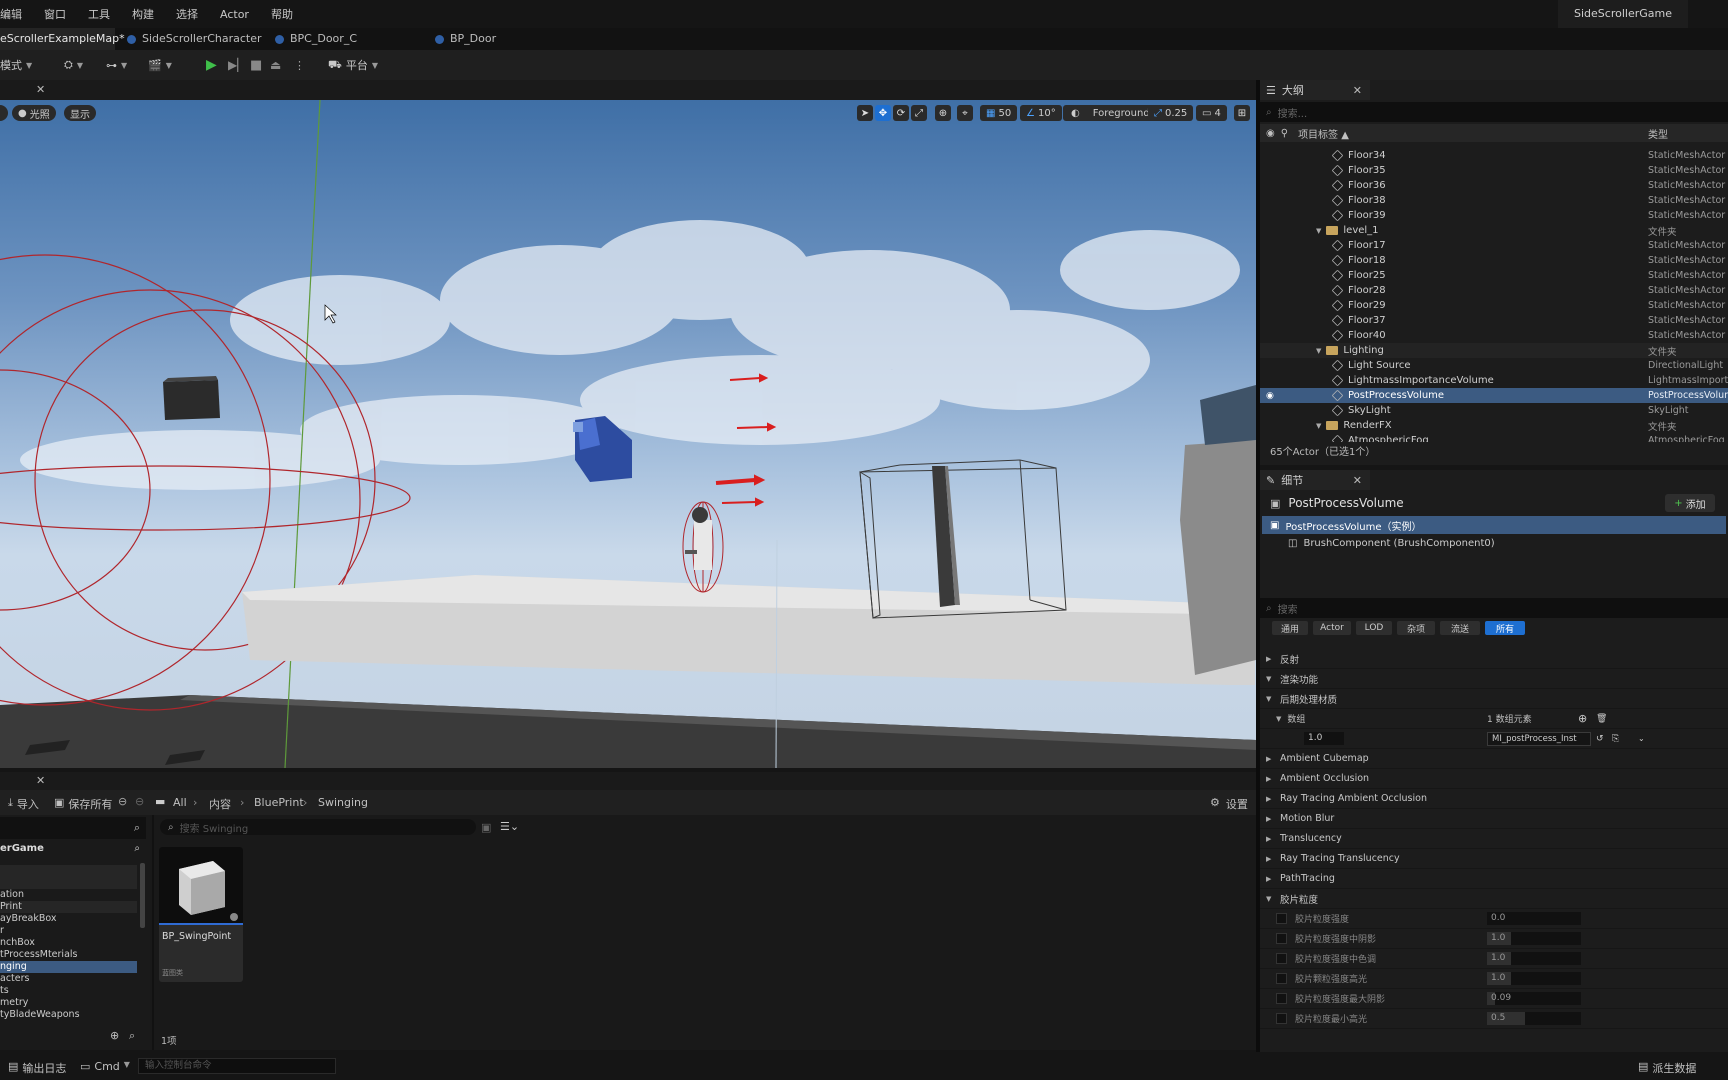  What do you see at coordinates (883, 113) in the screenshot?
I see `translate-tool-icon: ✥` at bounding box center [883, 113].